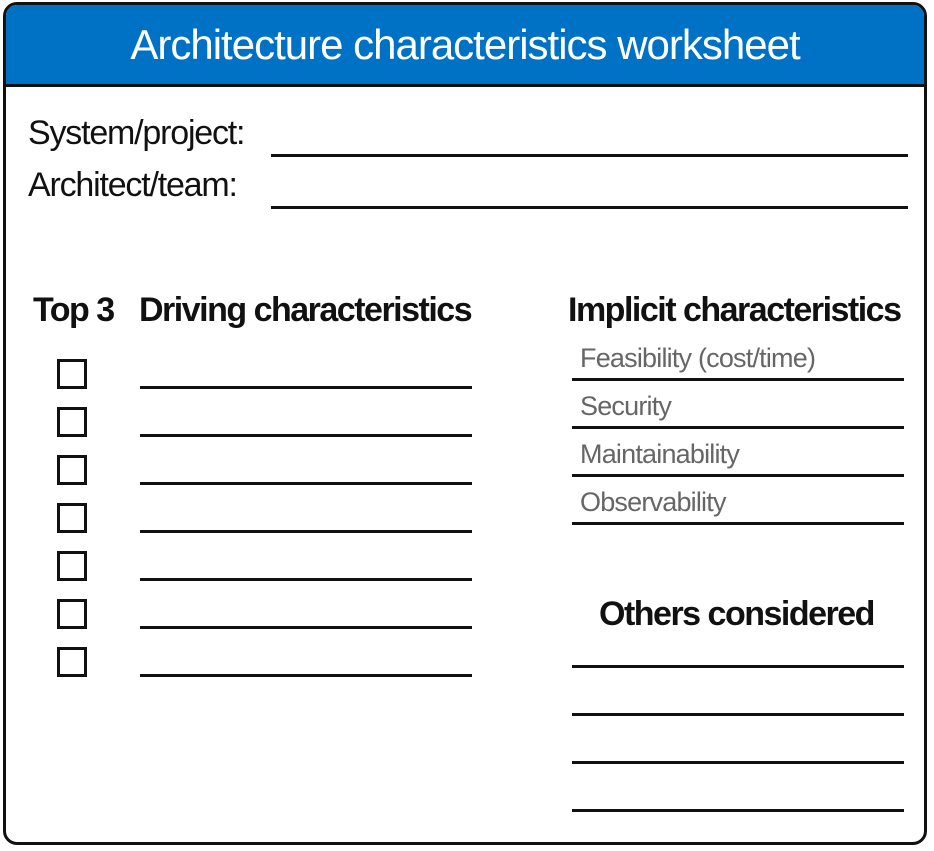 This screenshot has width=934, height=851. I want to click on implicit-characteristic-item: Observability, so click(738, 503).